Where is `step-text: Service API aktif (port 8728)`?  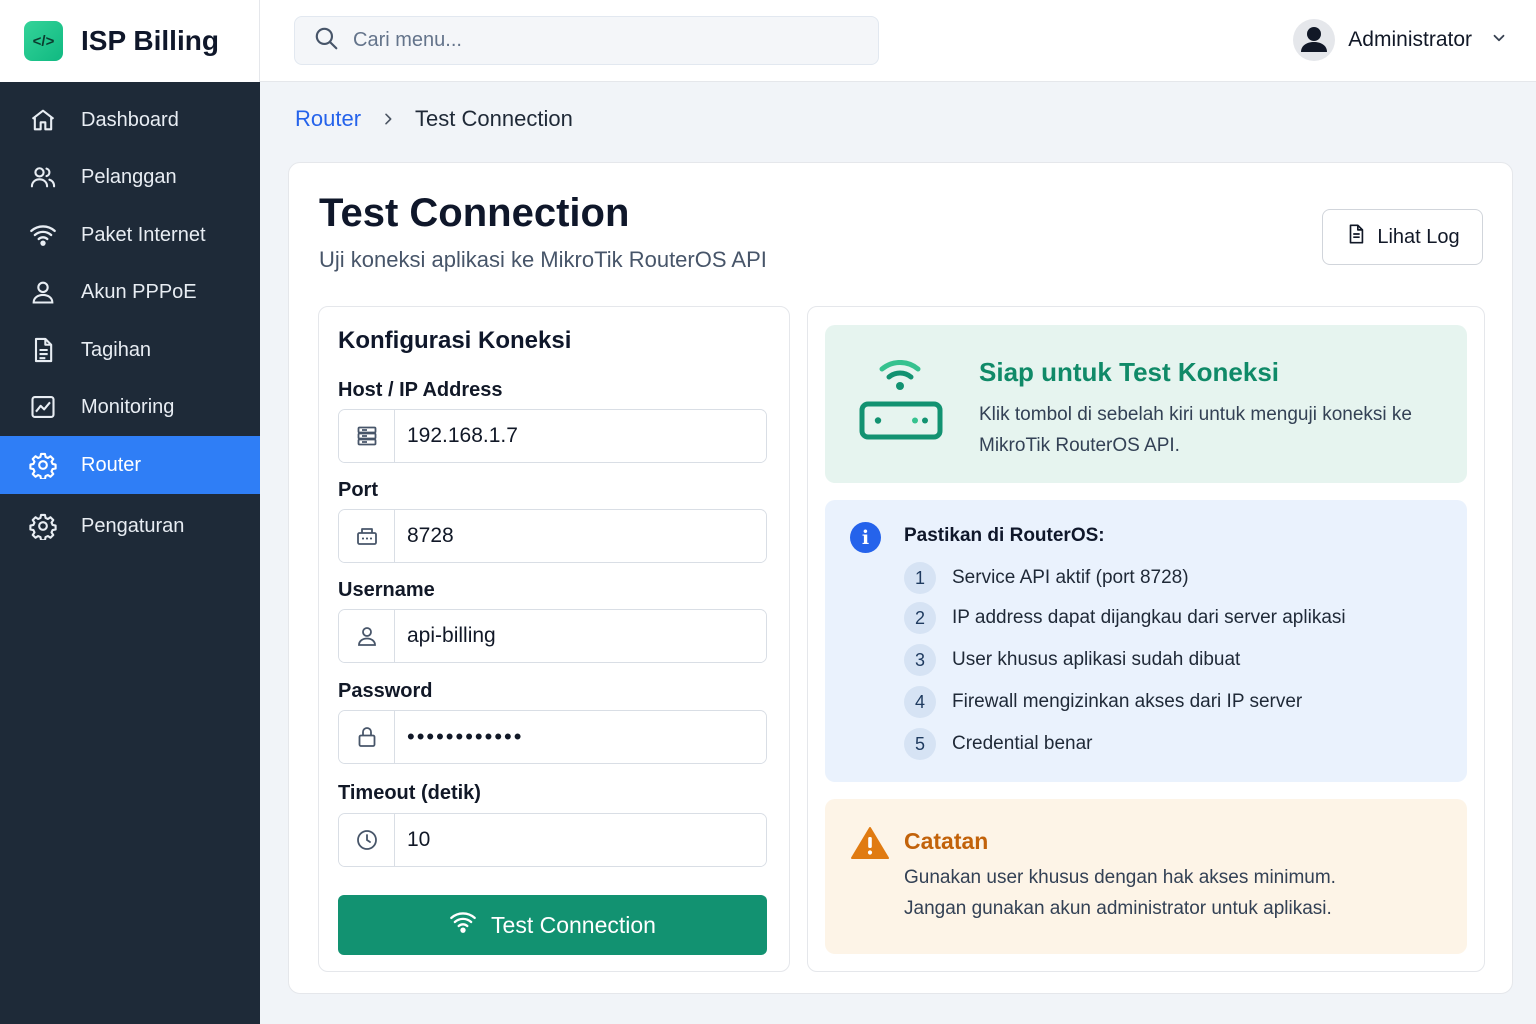
step-text: Service API aktif (port 8728) is located at coordinates (1070, 577).